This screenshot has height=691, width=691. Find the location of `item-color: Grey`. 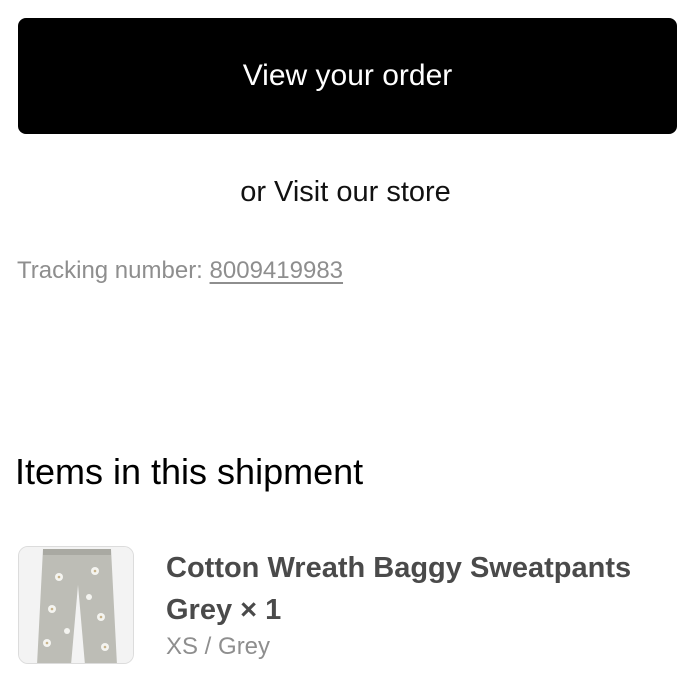

item-color: Grey is located at coordinates (199, 610).